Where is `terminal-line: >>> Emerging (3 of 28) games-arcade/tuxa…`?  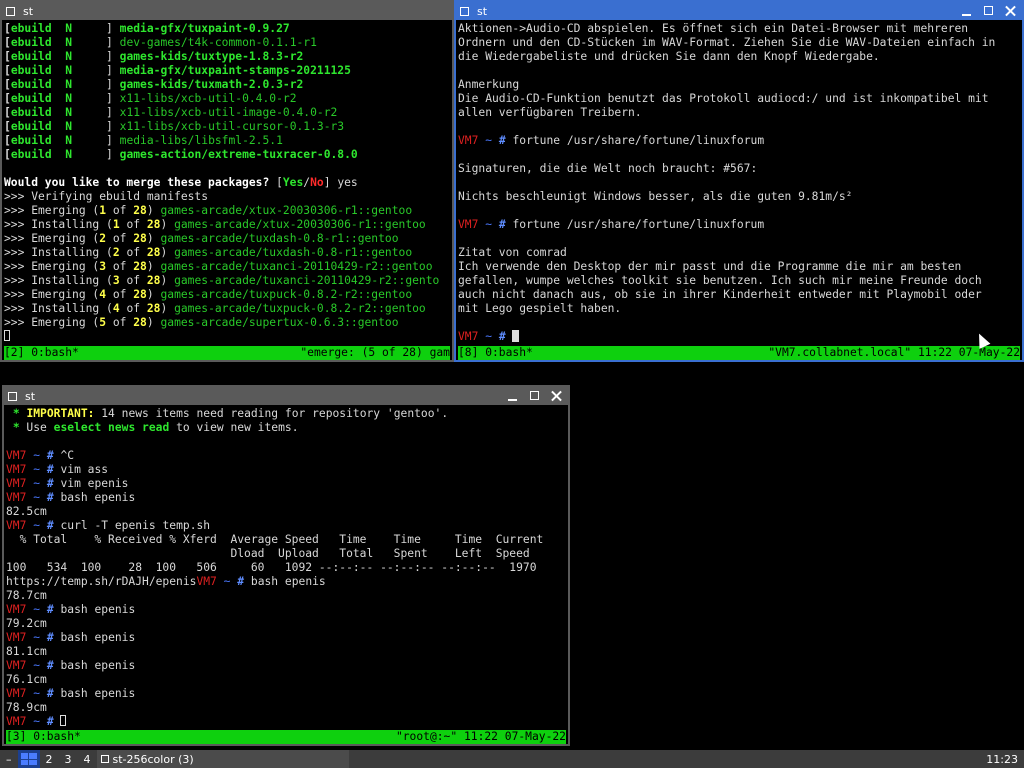
terminal-line: >>> Emerging (3 of 28) games-arcade/tuxa… is located at coordinates (227, 267).